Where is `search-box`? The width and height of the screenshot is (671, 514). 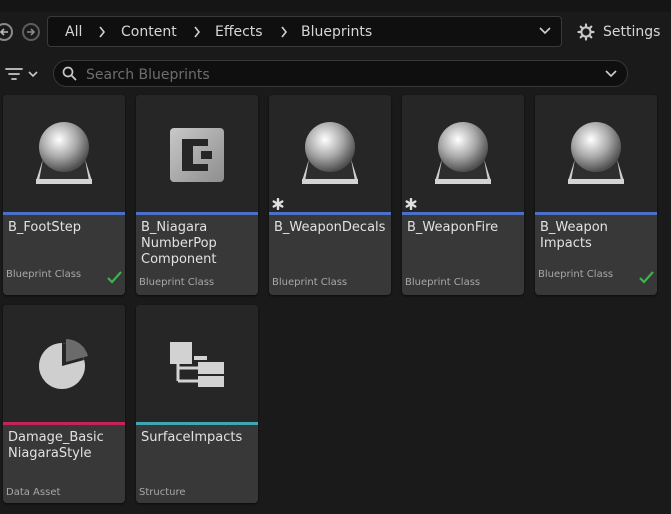 search-box is located at coordinates (340, 73).